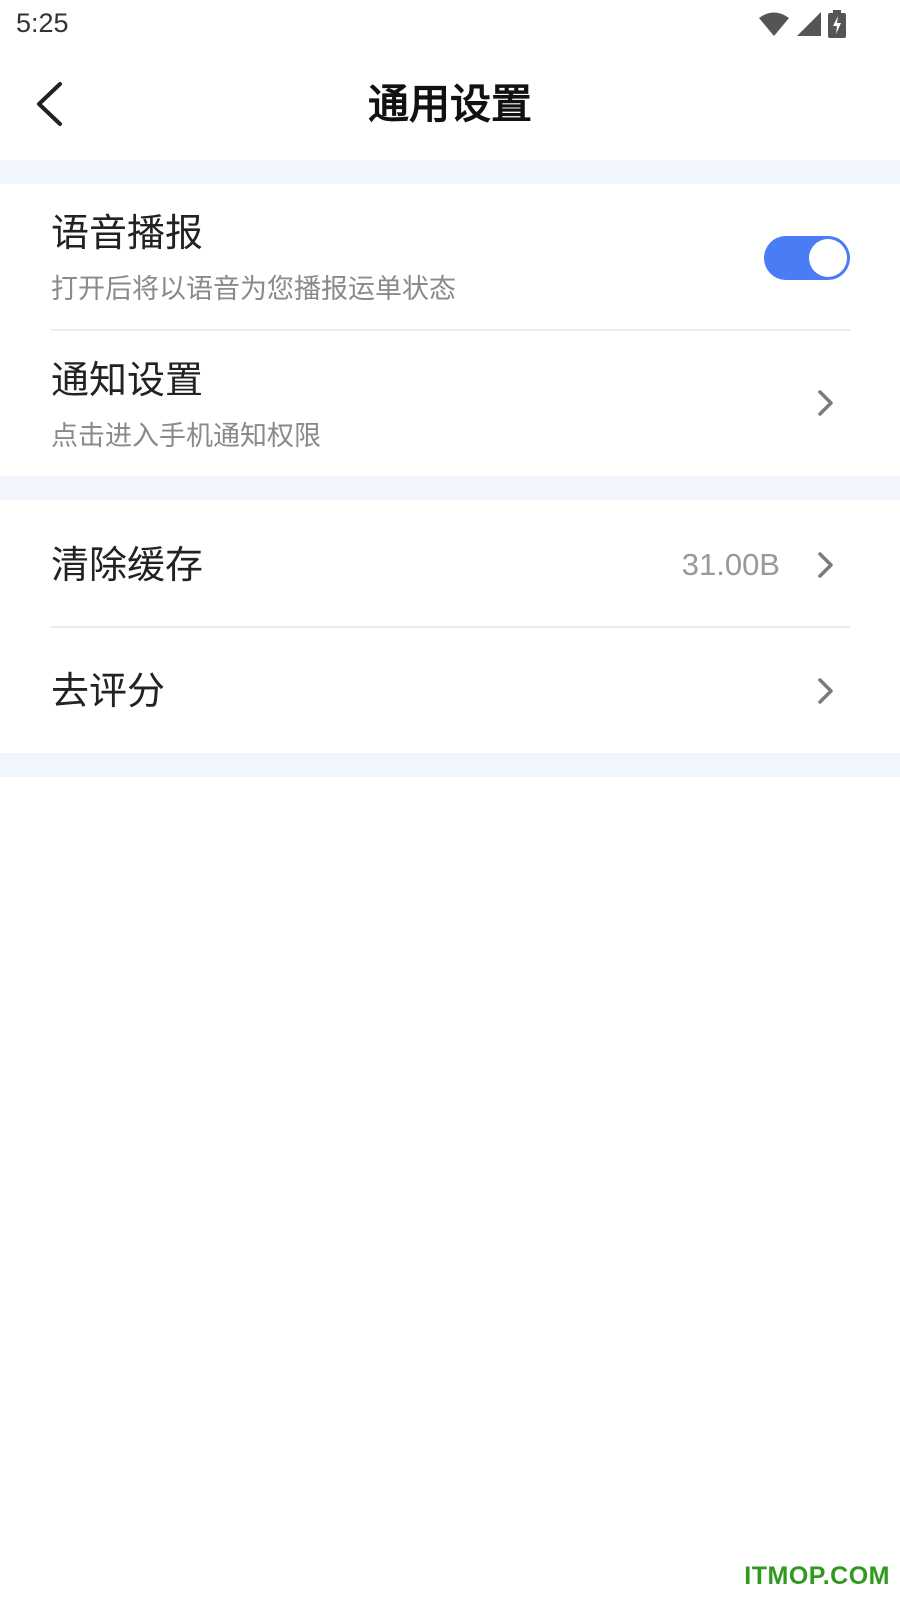 The width and height of the screenshot is (900, 1600). What do you see at coordinates (108, 691) in the screenshot?
I see `rate-title: 去评分` at bounding box center [108, 691].